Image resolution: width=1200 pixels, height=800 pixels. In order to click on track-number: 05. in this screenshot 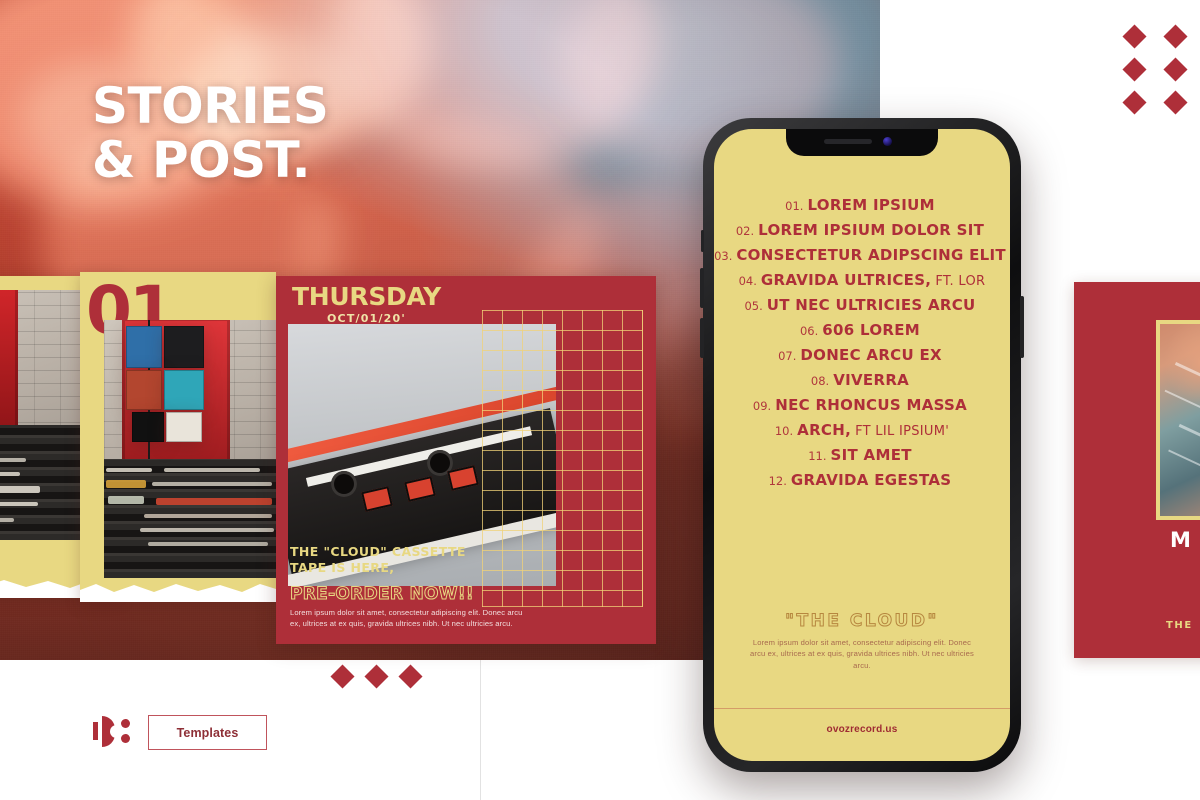, I will do `click(753, 306)`.